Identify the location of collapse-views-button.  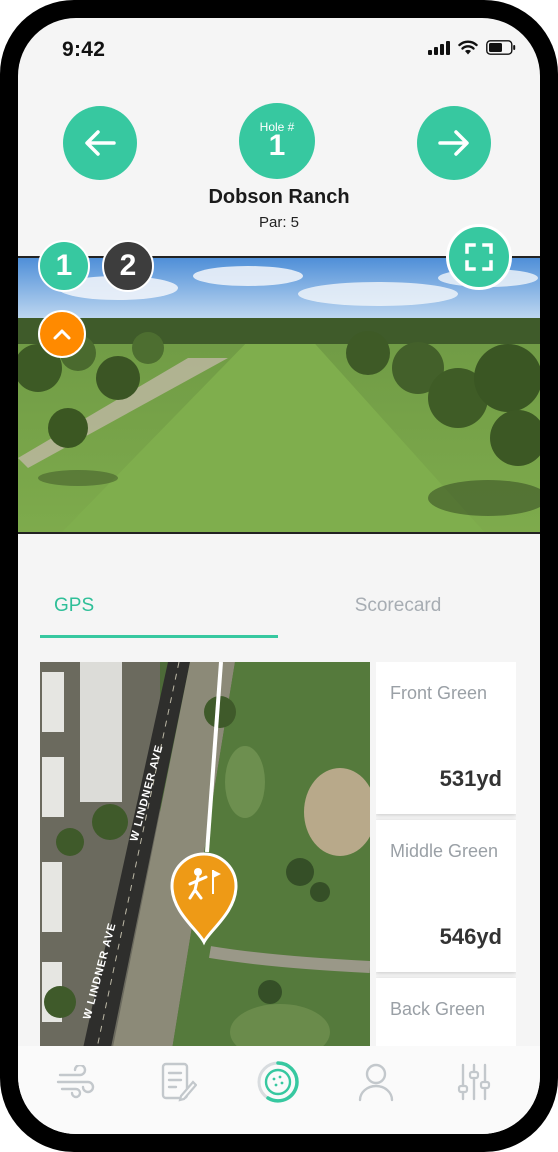
(62, 334).